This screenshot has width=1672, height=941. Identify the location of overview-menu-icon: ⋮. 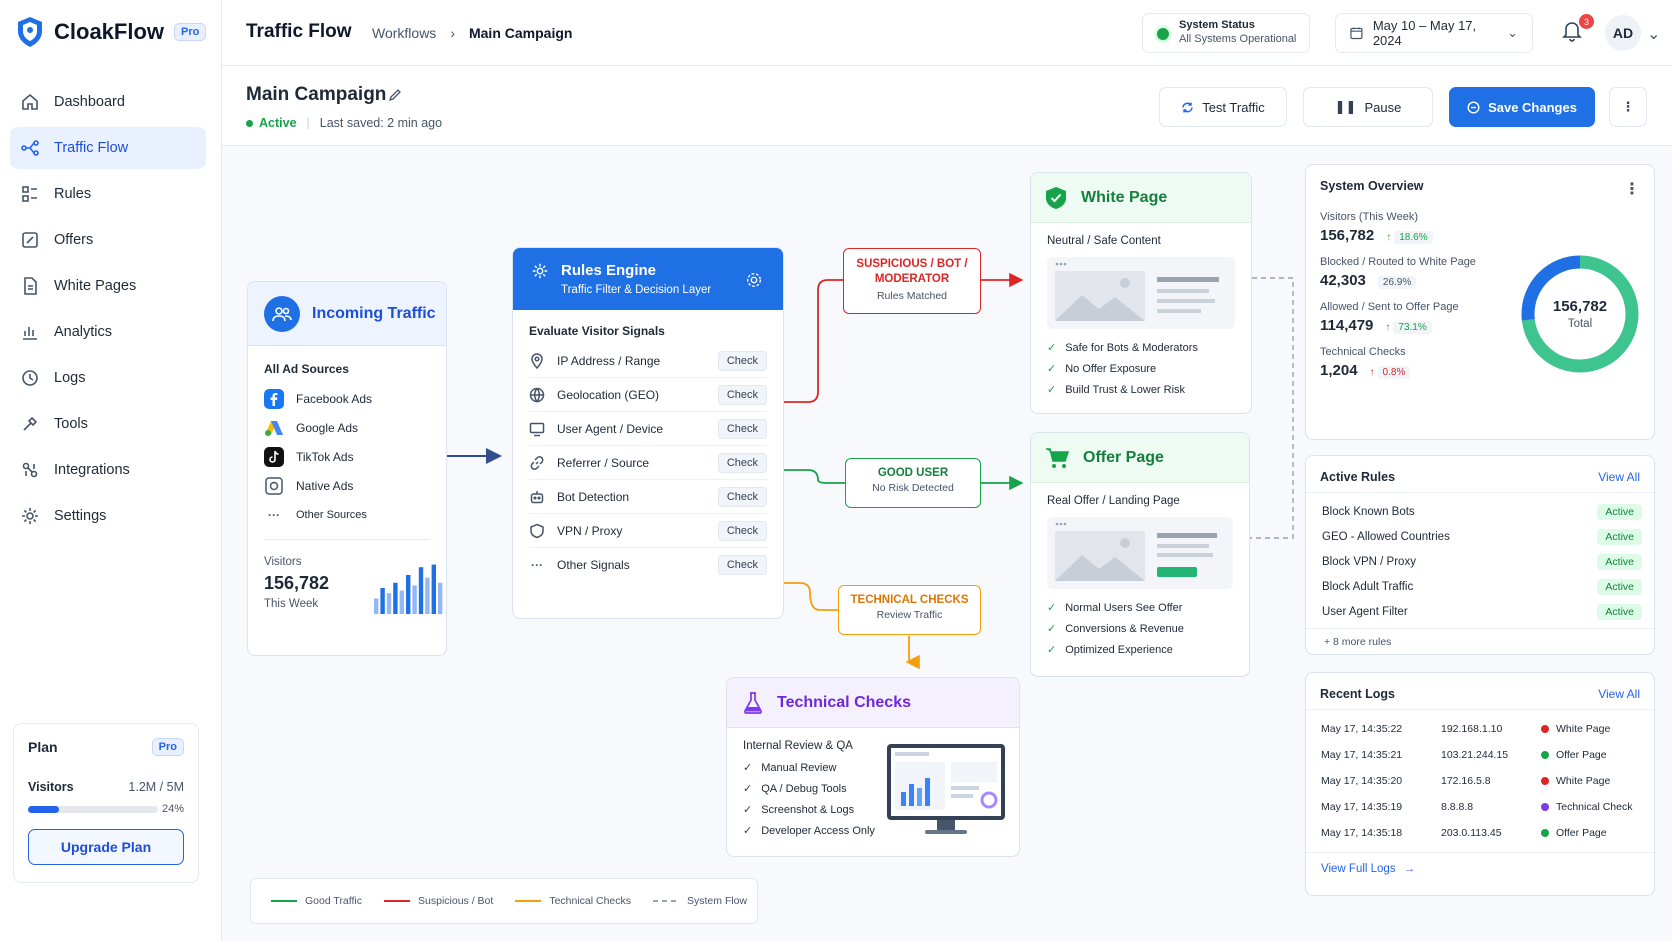
(1632, 189).